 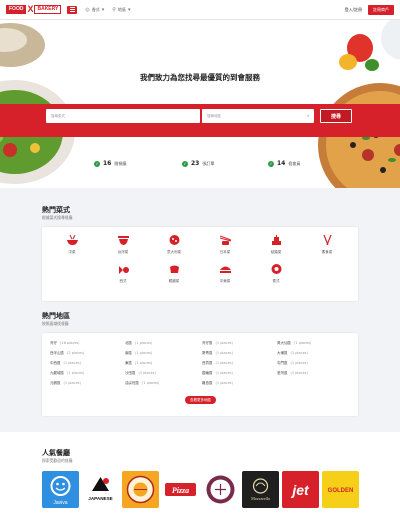 What do you see at coordinates (60, 489) in the screenshot?
I see `restaurant-logo-javiva: Javiva` at bounding box center [60, 489].